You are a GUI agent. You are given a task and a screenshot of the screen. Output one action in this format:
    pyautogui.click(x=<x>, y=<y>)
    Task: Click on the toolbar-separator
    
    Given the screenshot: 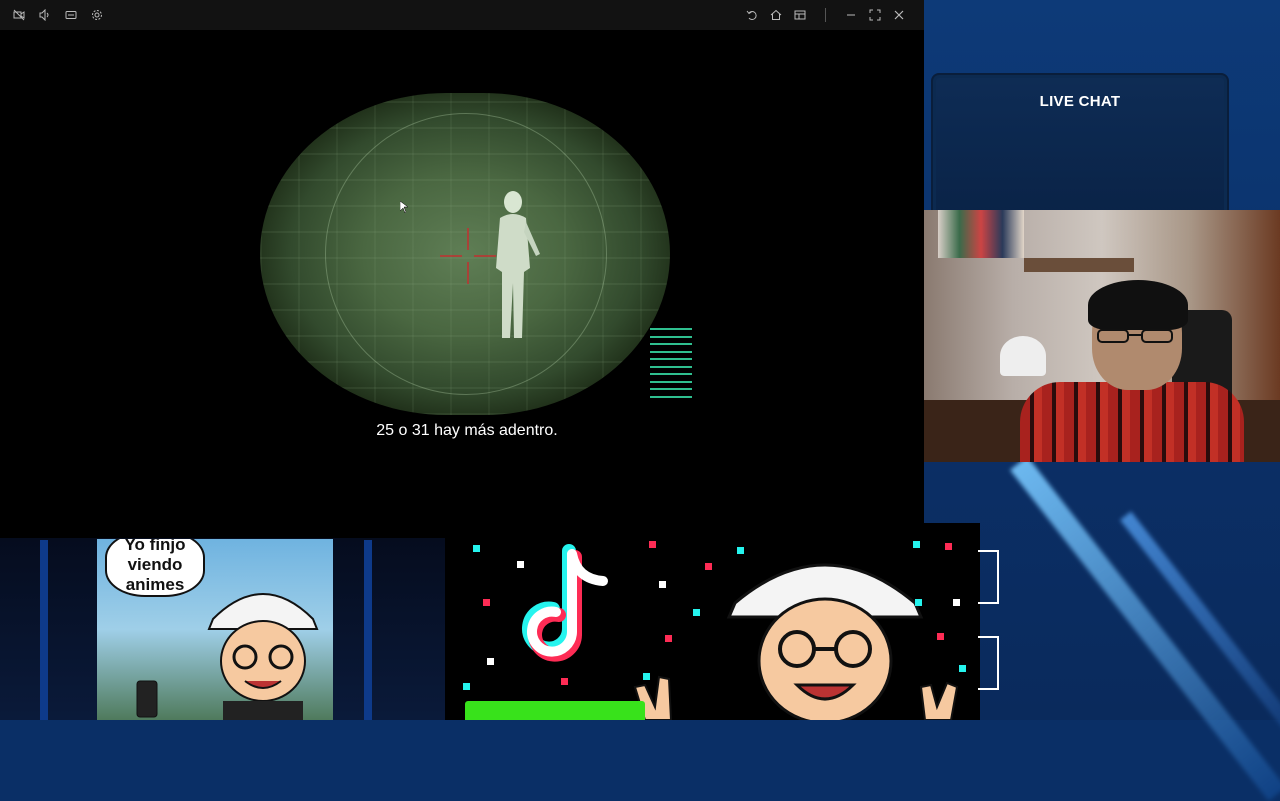 What is the action you would take?
    pyautogui.click(x=825, y=15)
    